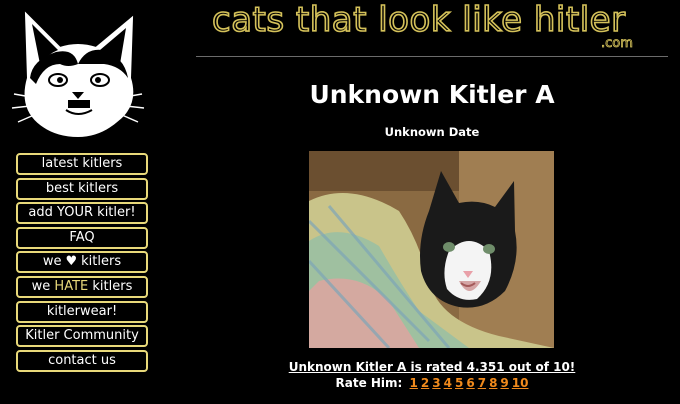  Describe the element at coordinates (41, 286) in the screenshot. I see `nav-we-hate-pre: we` at that location.